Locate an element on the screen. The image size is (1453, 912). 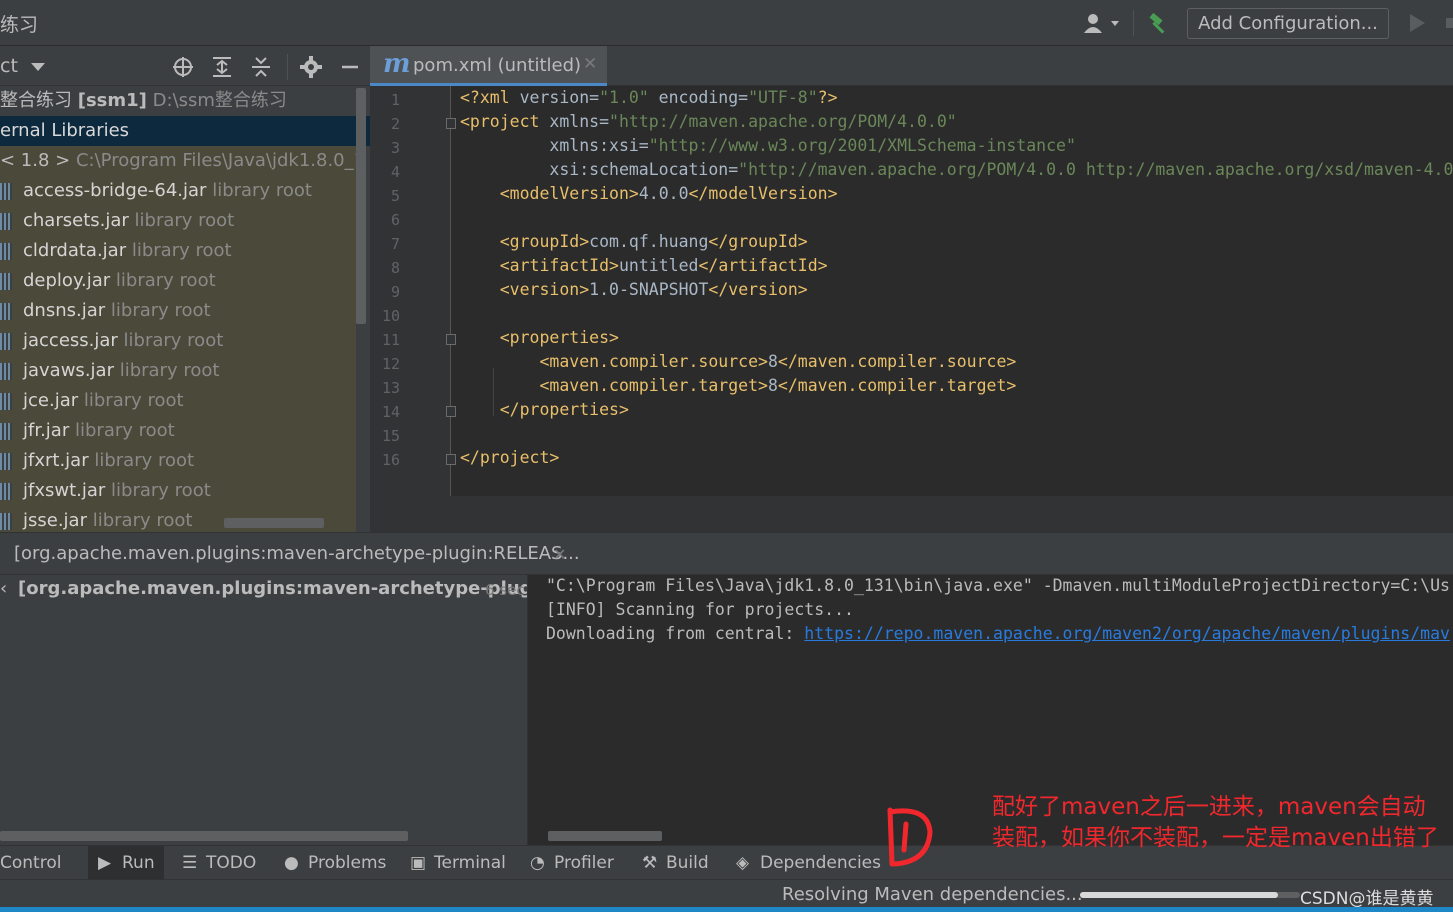
library-item: dnsns.jar library root is located at coordinates (178, 311).